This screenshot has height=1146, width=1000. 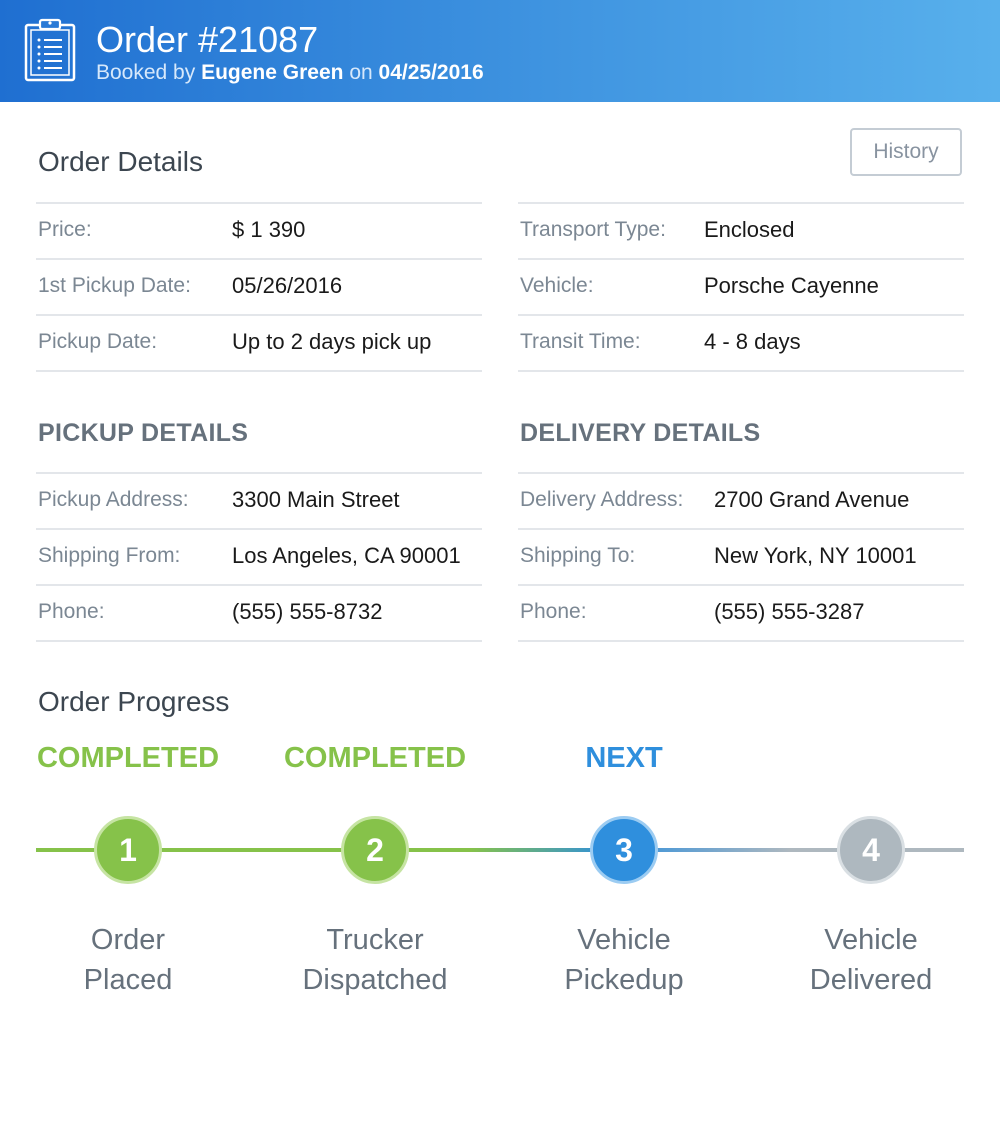 I want to click on pickup-address-row: Pickup Address: 3300 Main Street, so click(x=259, y=502).